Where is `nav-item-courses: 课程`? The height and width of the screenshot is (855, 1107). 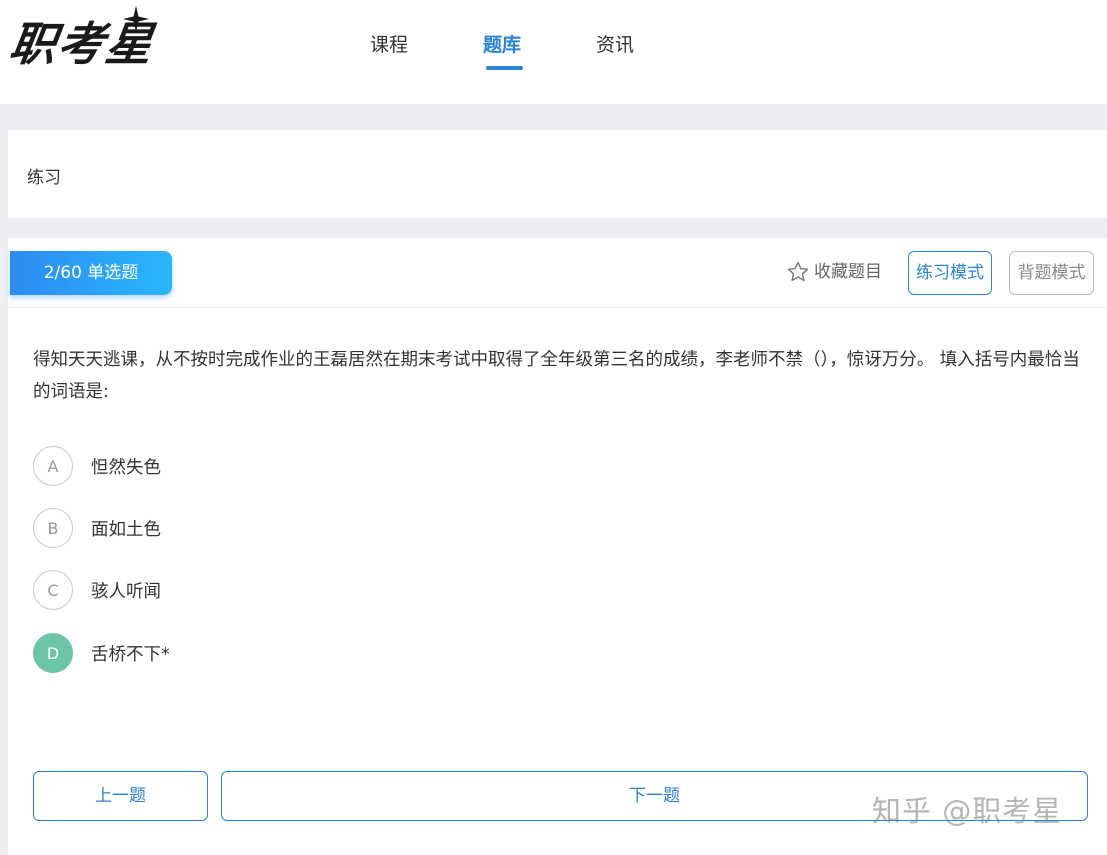 nav-item-courses: 课程 is located at coordinates (389, 43).